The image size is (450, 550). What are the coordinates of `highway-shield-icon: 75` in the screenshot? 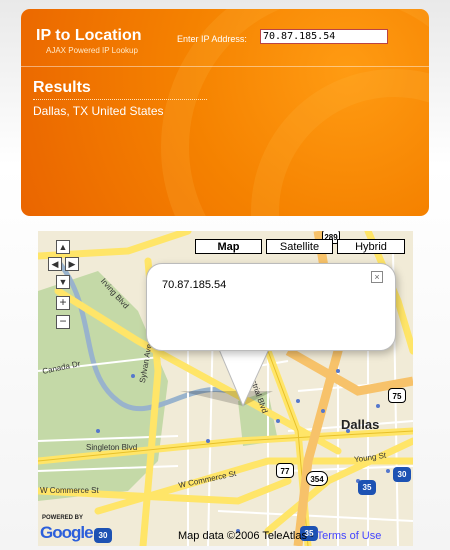 It's located at (397, 395).